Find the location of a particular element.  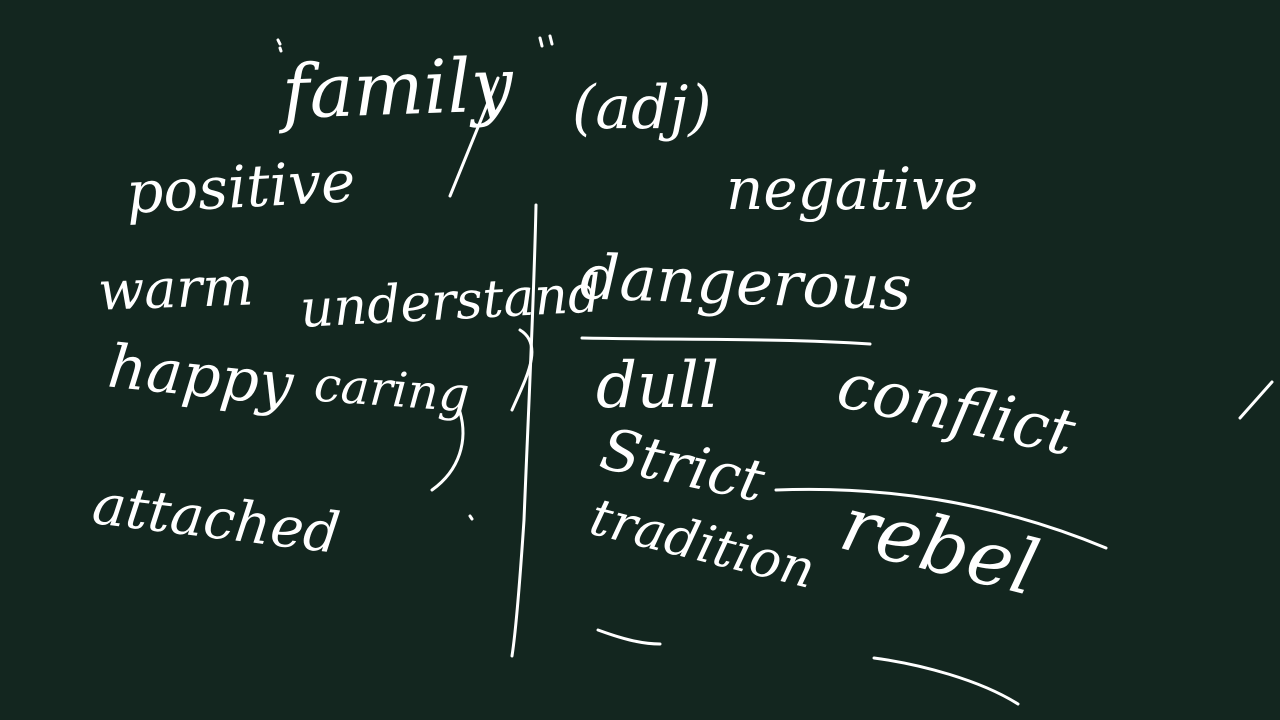

positive-word-happy: happy is located at coordinates (200, 376).